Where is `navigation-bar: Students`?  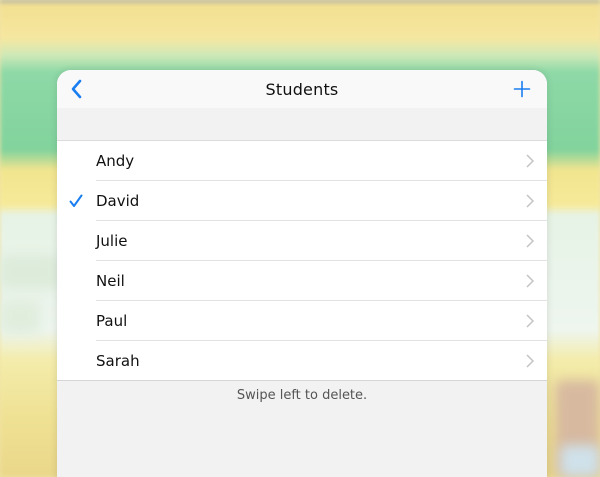
navigation-bar: Students is located at coordinates (302, 89).